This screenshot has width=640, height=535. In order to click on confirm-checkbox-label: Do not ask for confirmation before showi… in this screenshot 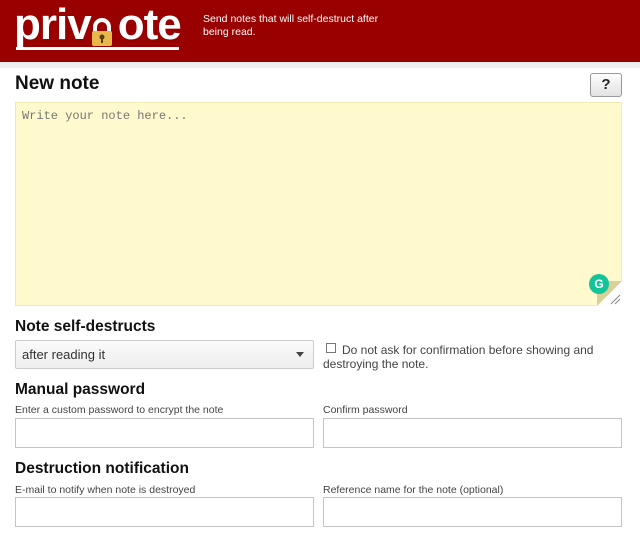, I will do `click(458, 357)`.